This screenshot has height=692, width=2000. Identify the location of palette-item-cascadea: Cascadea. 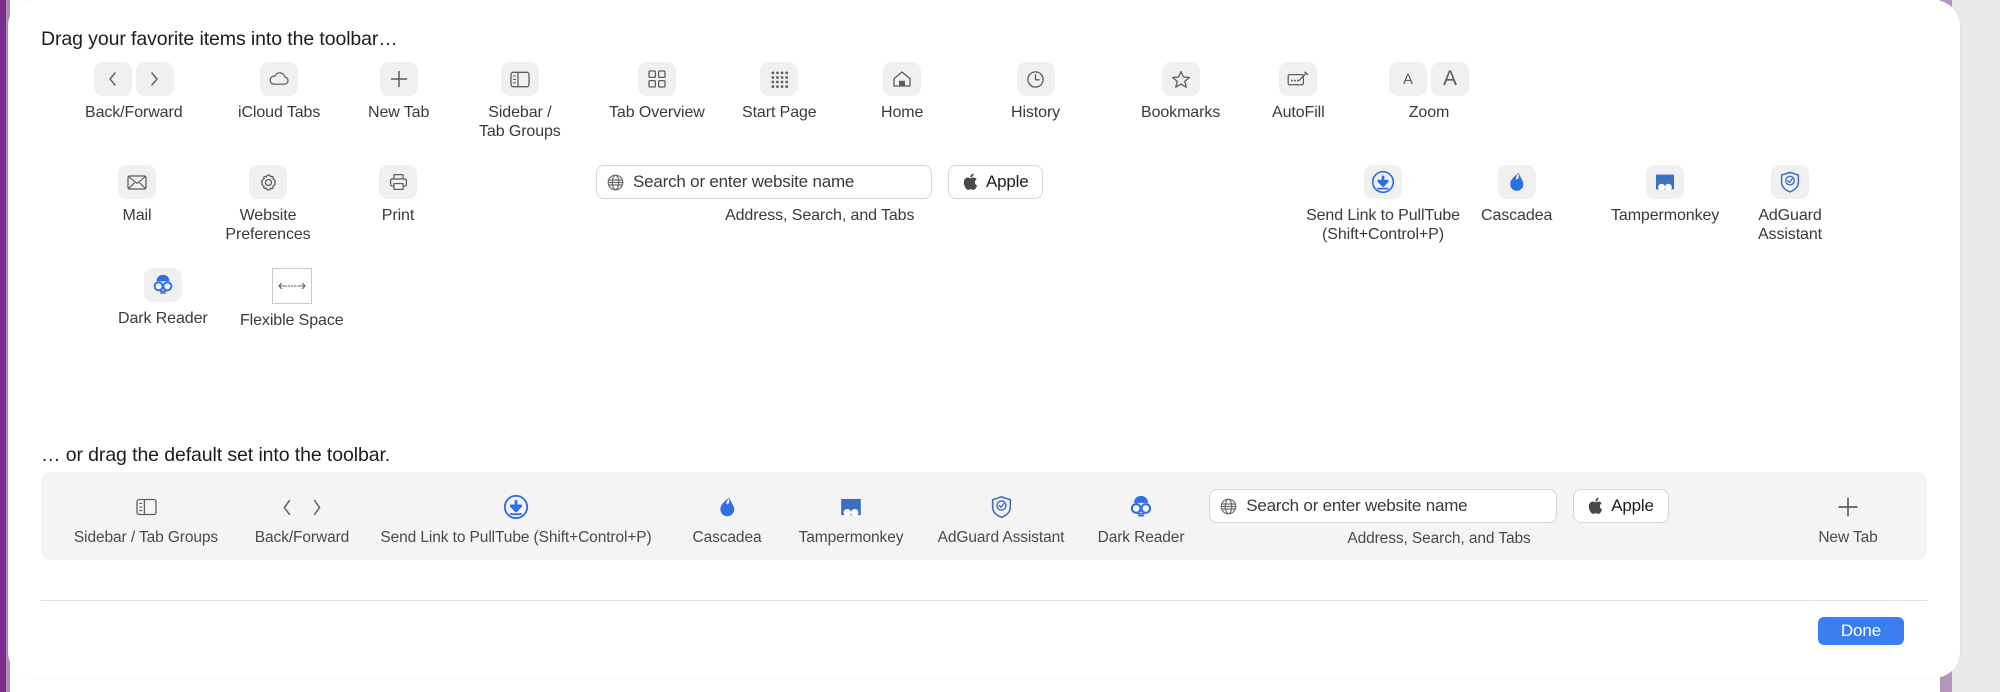
(1516, 195).